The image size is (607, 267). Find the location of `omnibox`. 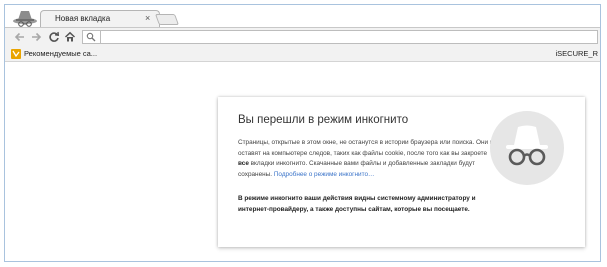

omnibox is located at coordinates (340, 37).